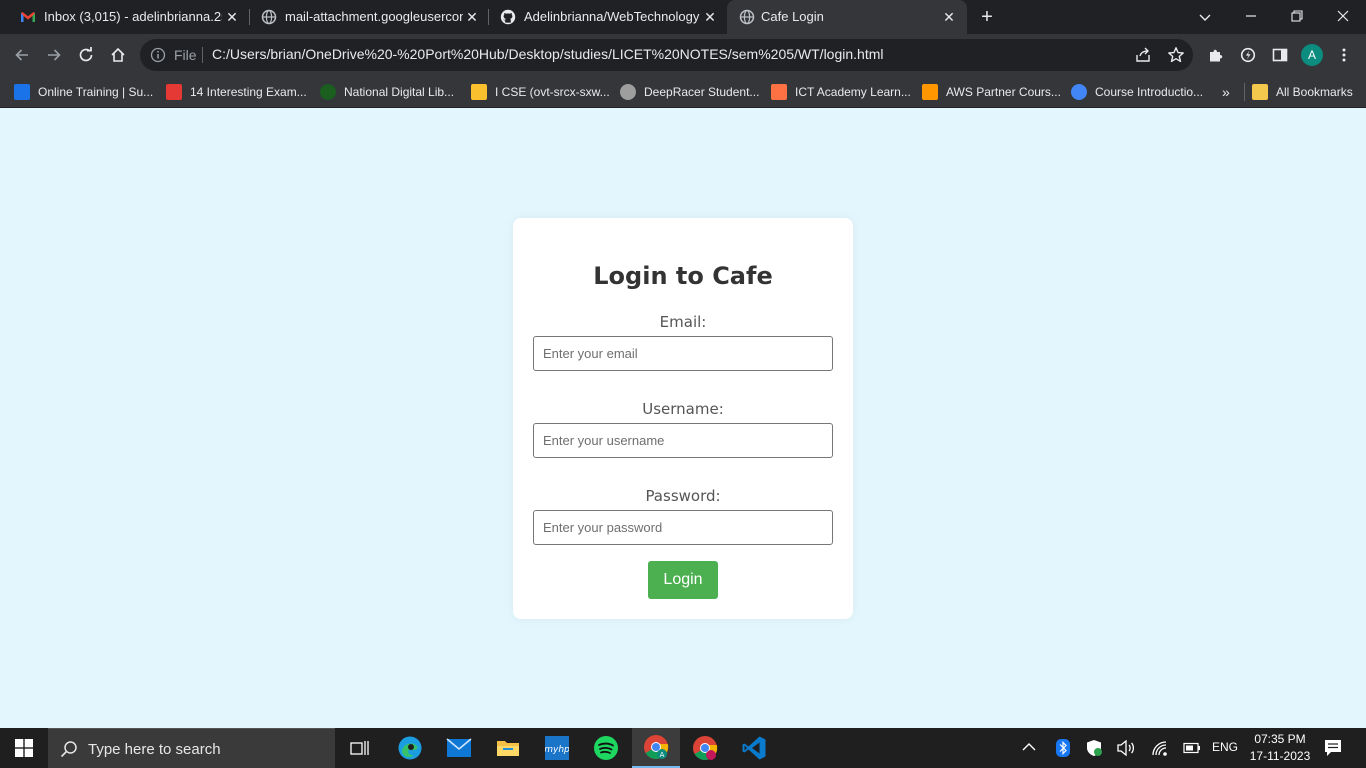 The width and height of the screenshot is (1366, 768). I want to click on task-view-icon, so click(359, 748).